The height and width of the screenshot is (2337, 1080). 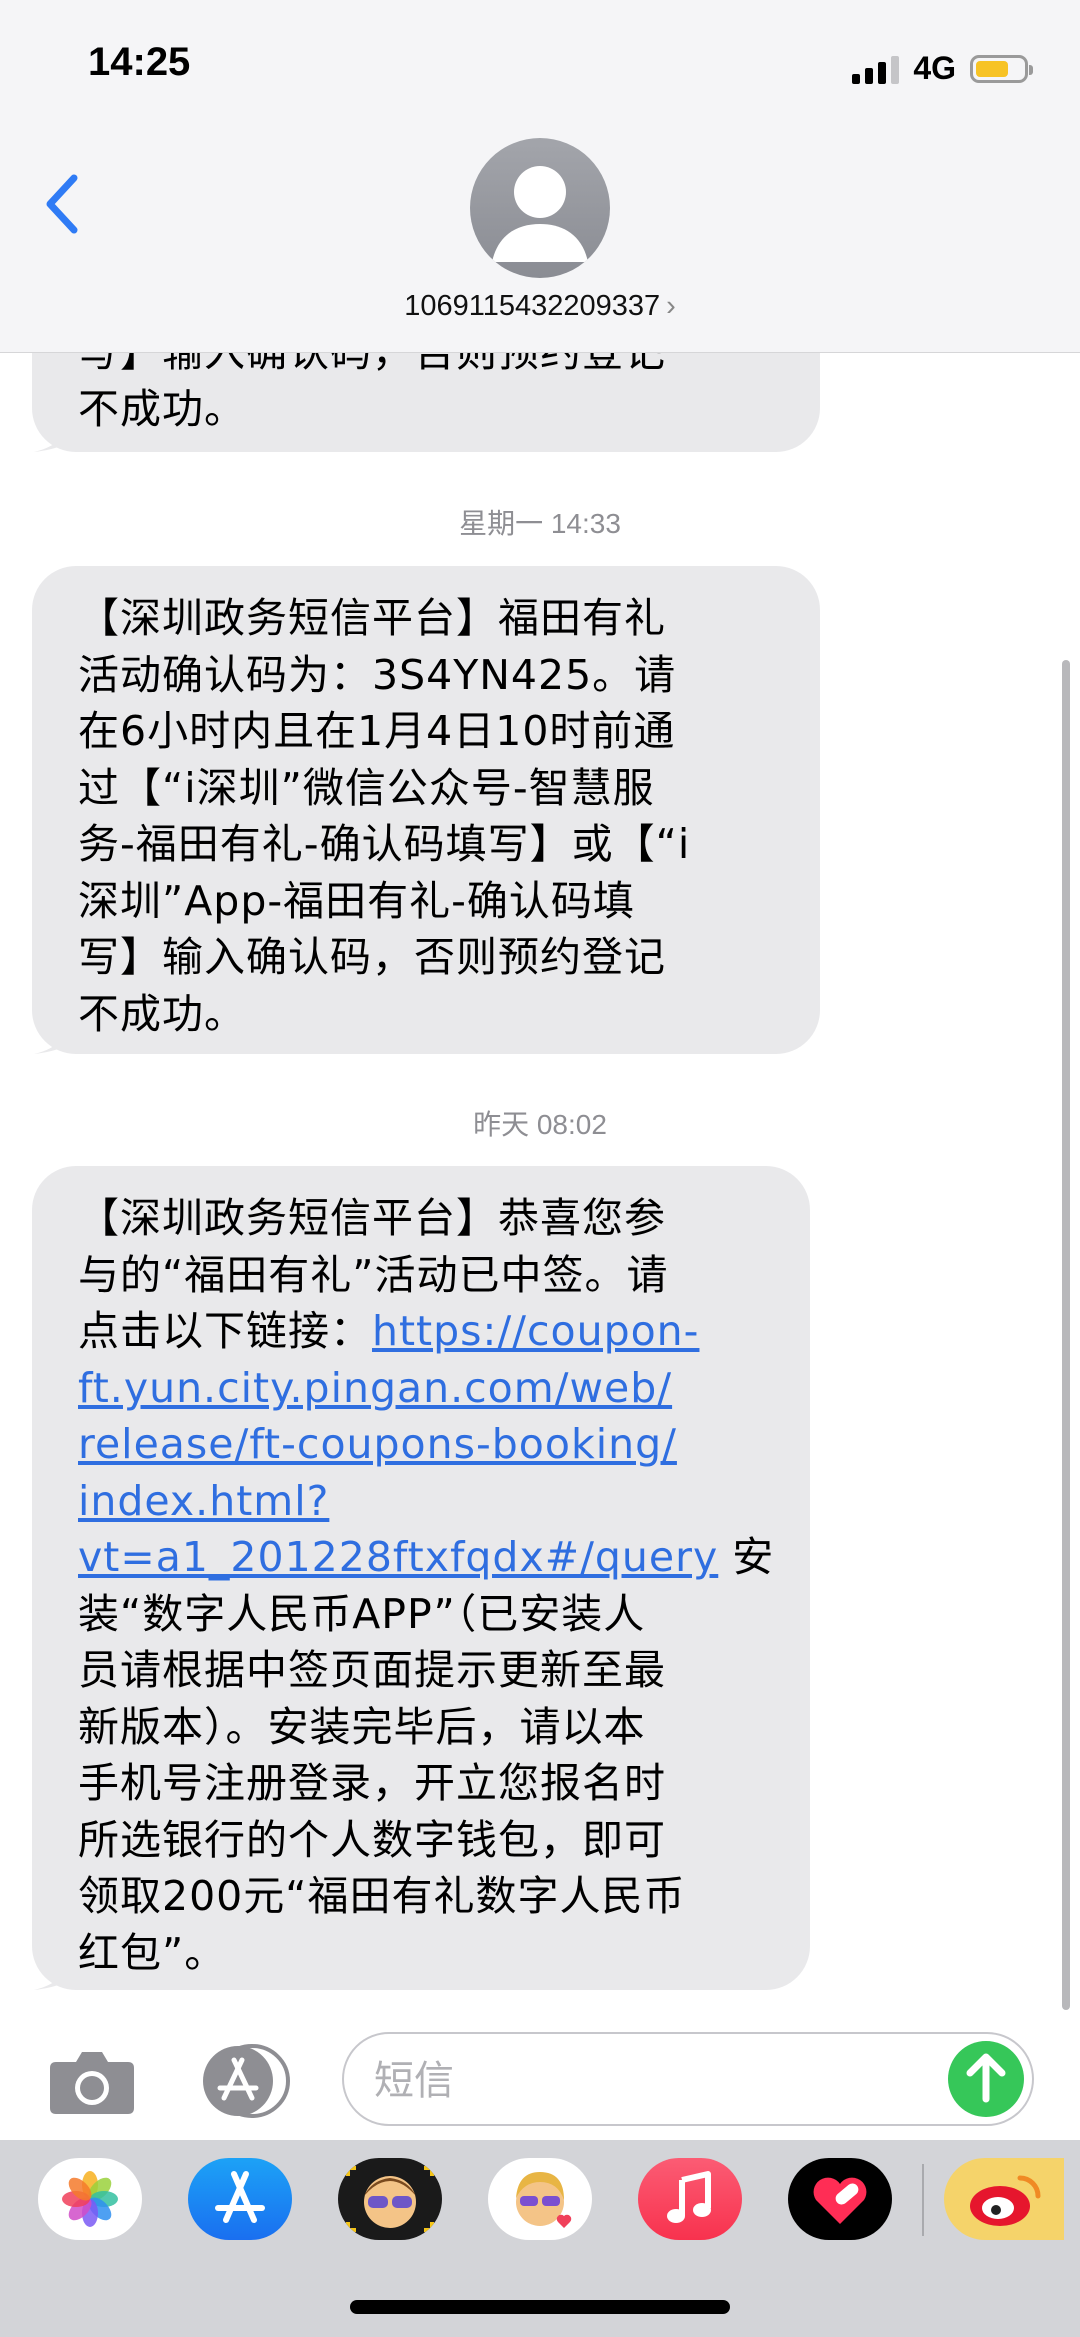 I want to click on scrollbar, so click(x=1066, y=1335).